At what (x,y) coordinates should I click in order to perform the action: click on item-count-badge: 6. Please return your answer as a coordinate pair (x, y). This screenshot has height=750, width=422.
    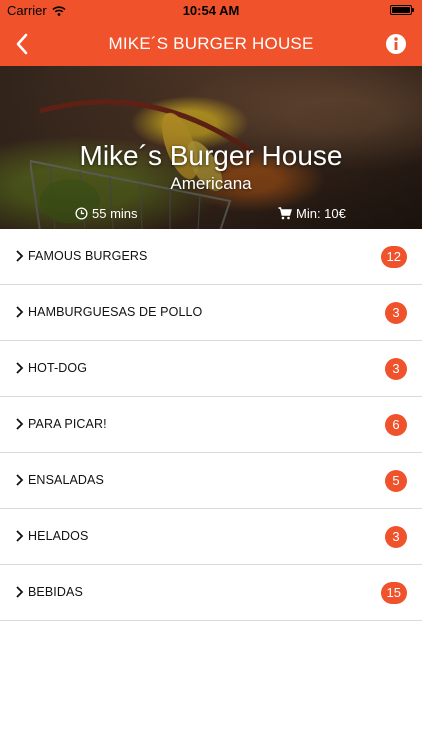
    Looking at the image, I should click on (396, 425).